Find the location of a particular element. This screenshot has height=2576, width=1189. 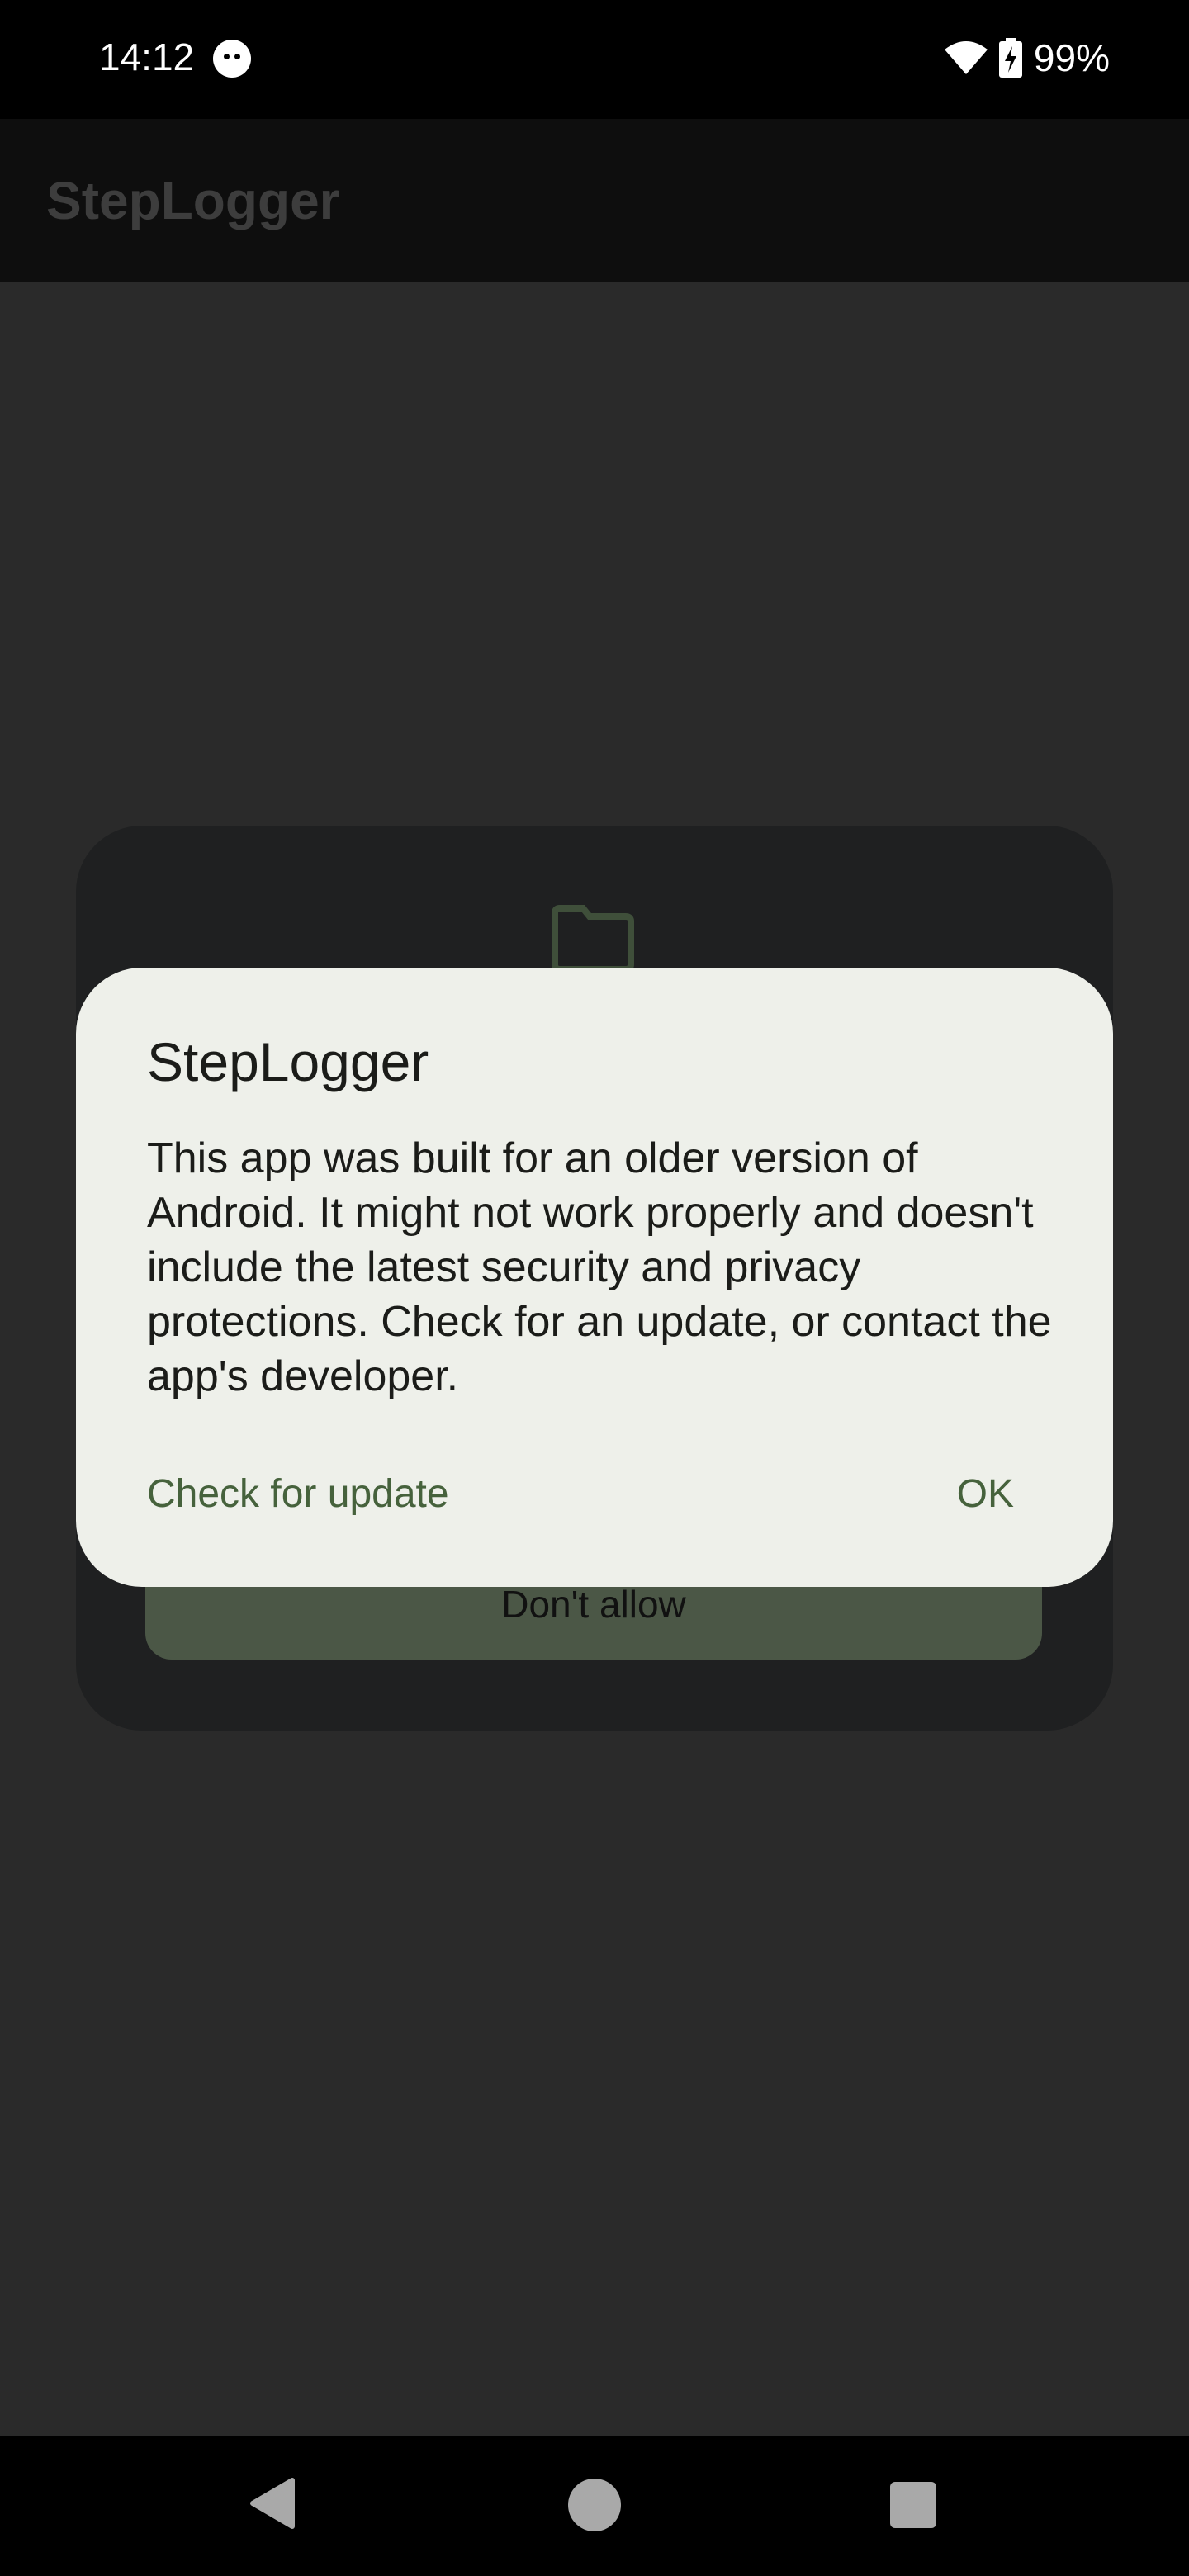

check-for-update-button: Check for update is located at coordinates (298, 1494).